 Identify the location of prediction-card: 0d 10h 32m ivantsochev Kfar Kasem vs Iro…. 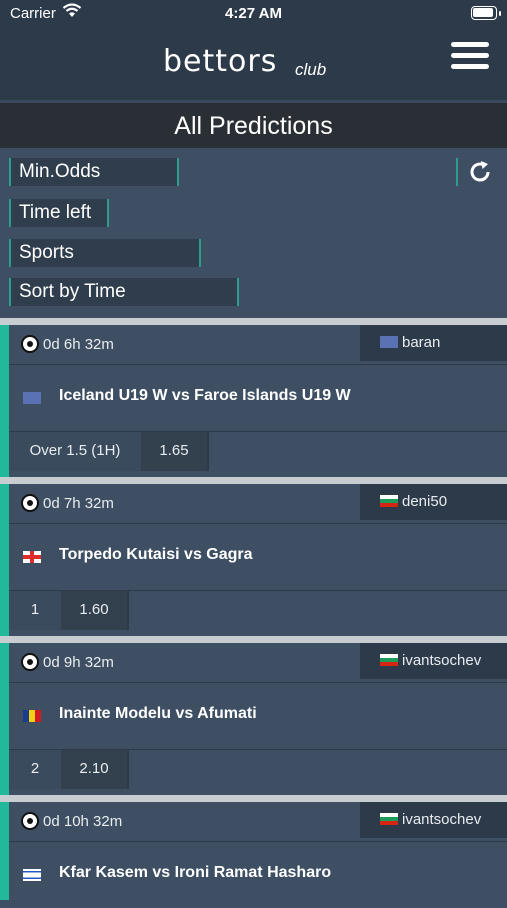
(253, 851).